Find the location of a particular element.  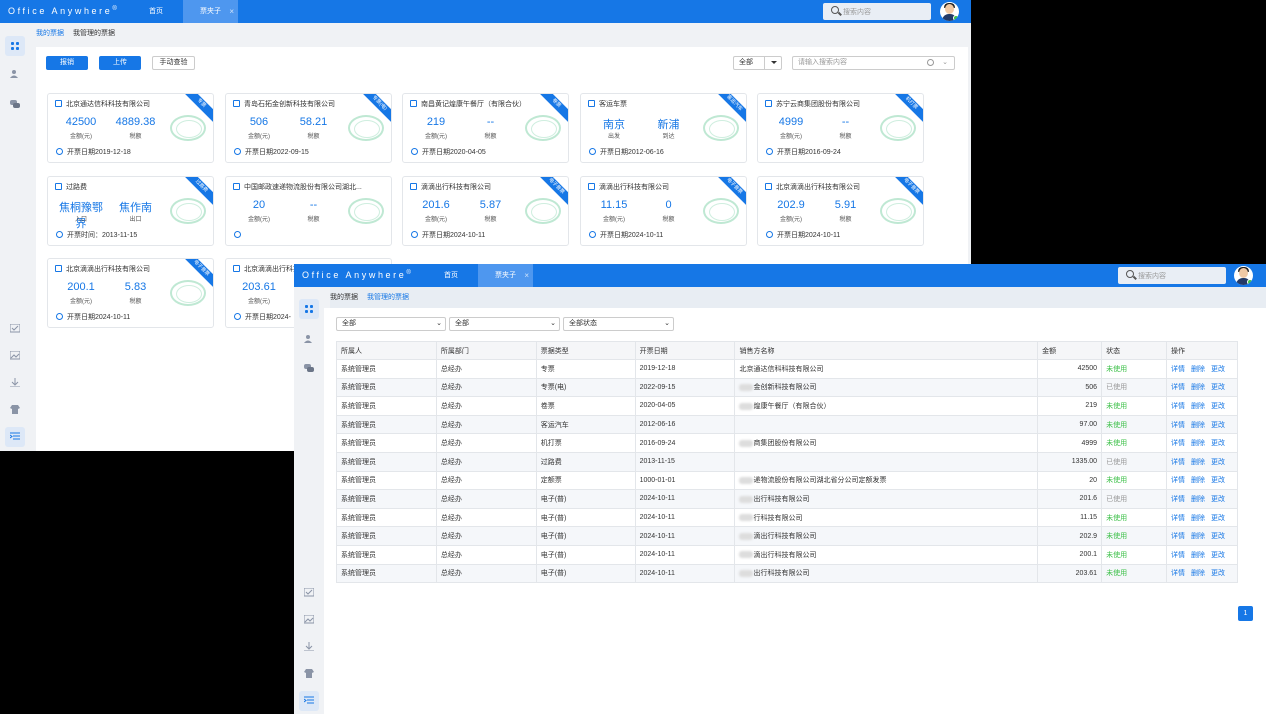

type-filter-select: 全部 ⌄ is located at coordinates (504, 324).